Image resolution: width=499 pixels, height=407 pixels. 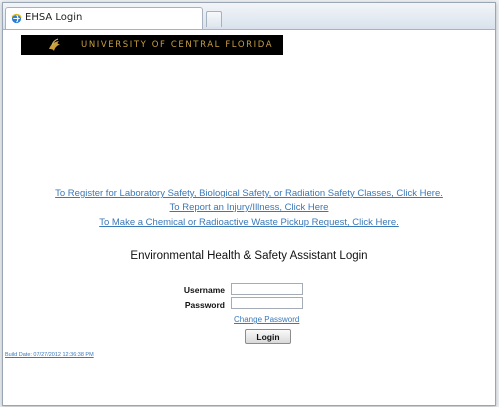 What do you see at coordinates (104, 18) in the screenshot?
I see `tab-ehsa-login: EHSA Login` at bounding box center [104, 18].